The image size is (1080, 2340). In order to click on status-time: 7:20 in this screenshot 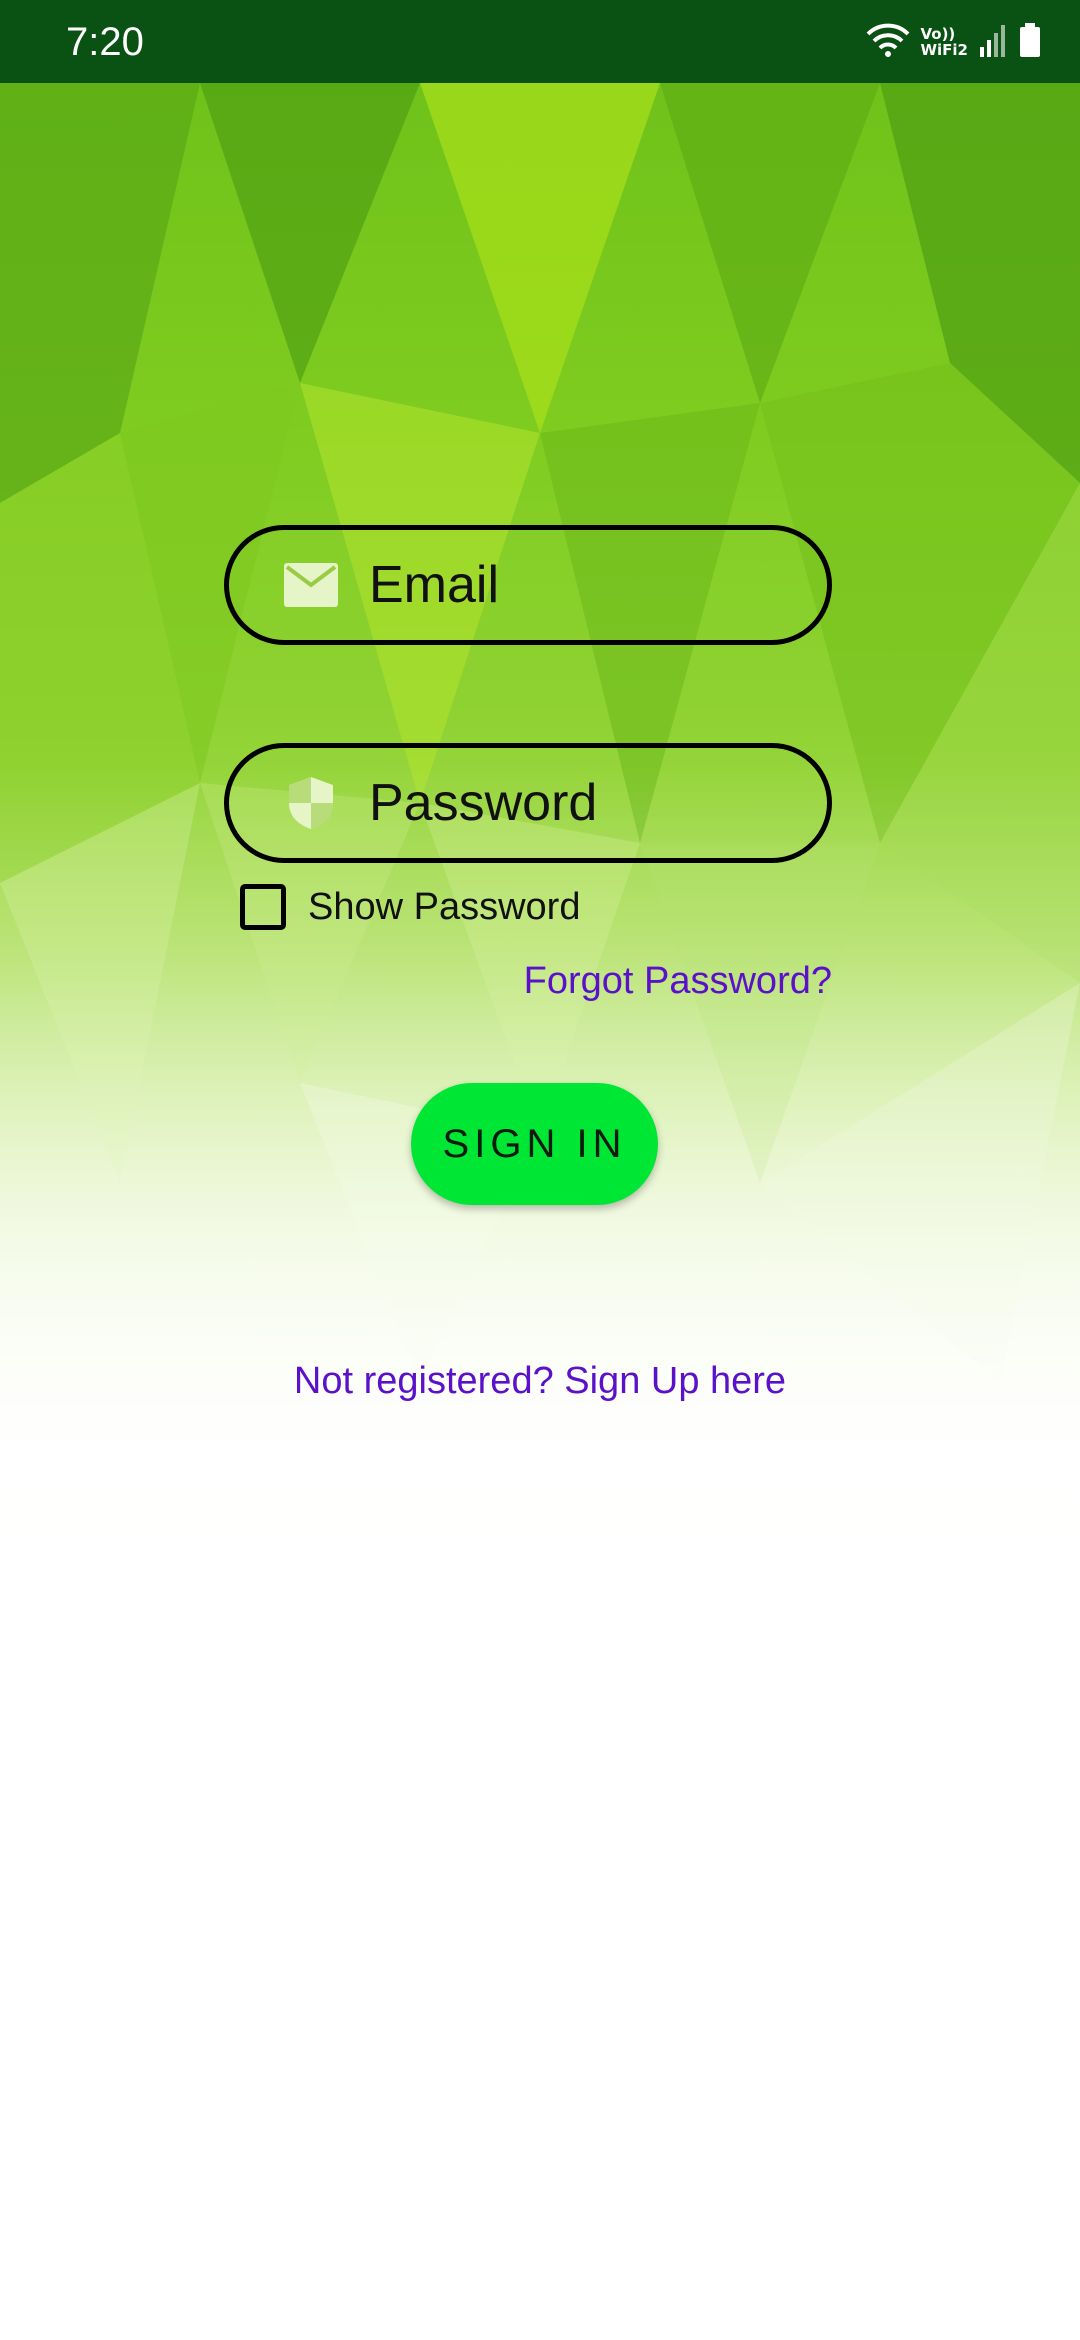, I will do `click(105, 42)`.